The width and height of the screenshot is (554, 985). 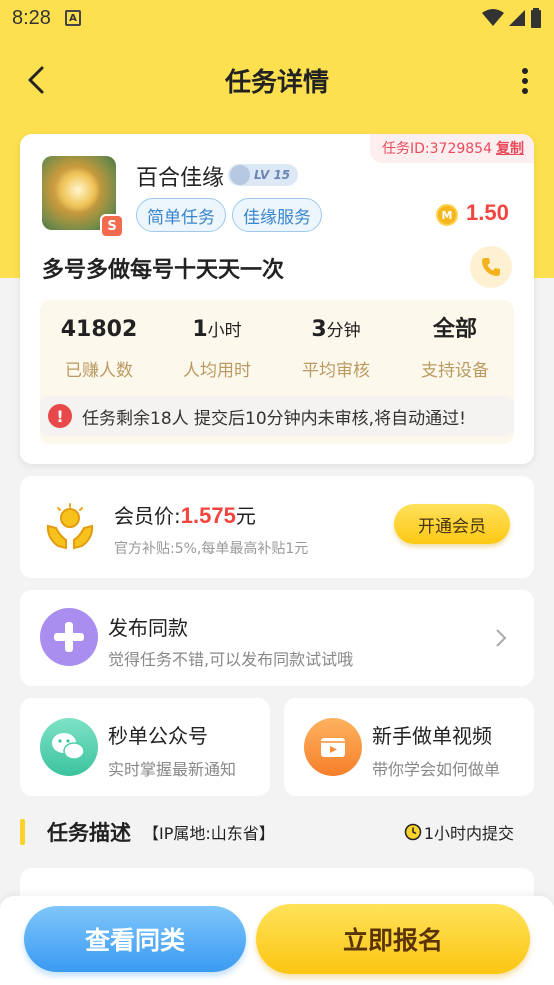 What do you see at coordinates (200, 329) in the screenshot?
I see `stat-value: 1` at bounding box center [200, 329].